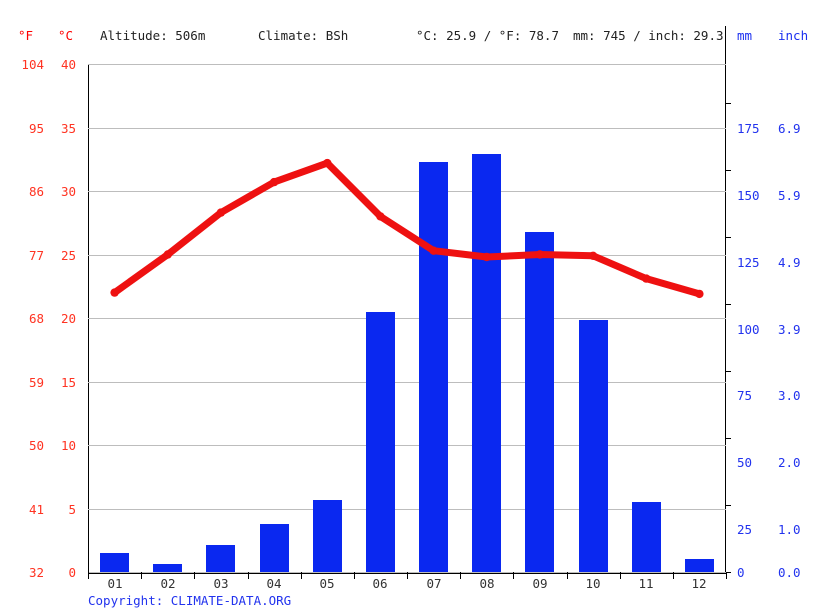 This screenshot has width=815, height=611. What do you see at coordinates (741, 572) in the screenshot?
I see `mm-tick-7: 0` at bounding box center [741, 572].